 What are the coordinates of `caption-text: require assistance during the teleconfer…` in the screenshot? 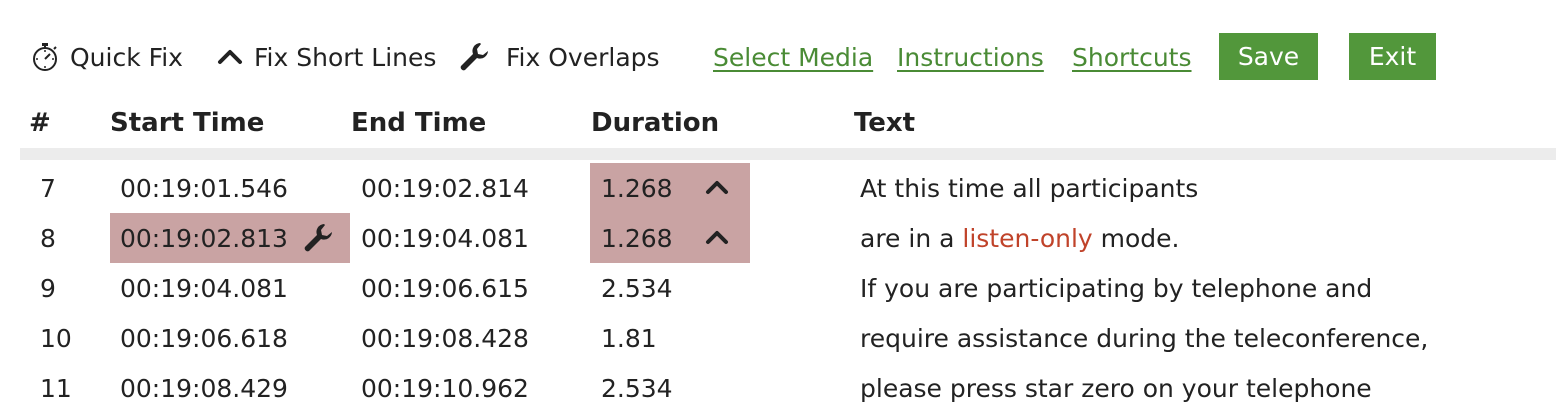 It's located at (1144, 338).